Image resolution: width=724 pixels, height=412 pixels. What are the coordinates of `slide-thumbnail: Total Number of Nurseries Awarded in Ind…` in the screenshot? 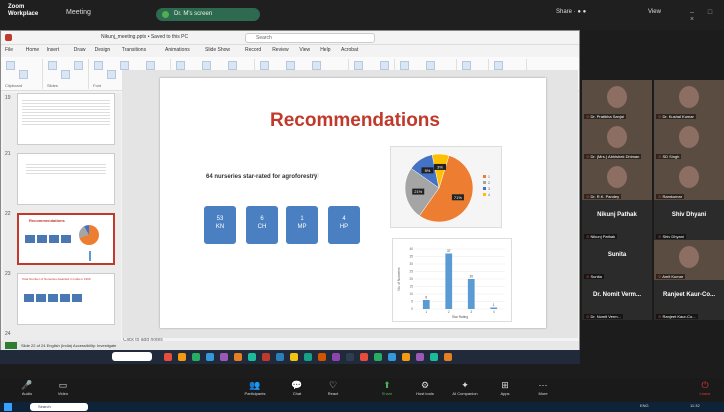 It's located at (66, 299).